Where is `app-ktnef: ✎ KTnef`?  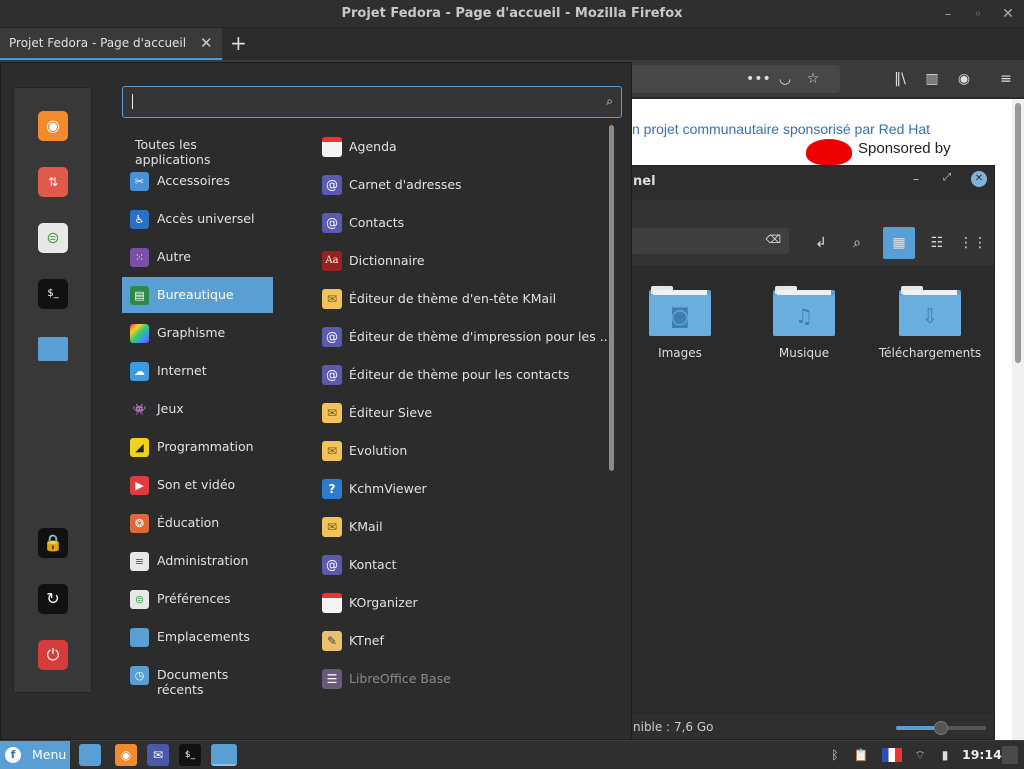 app-ktnef: ✎ KTnef is located at coordinates (454, 641).